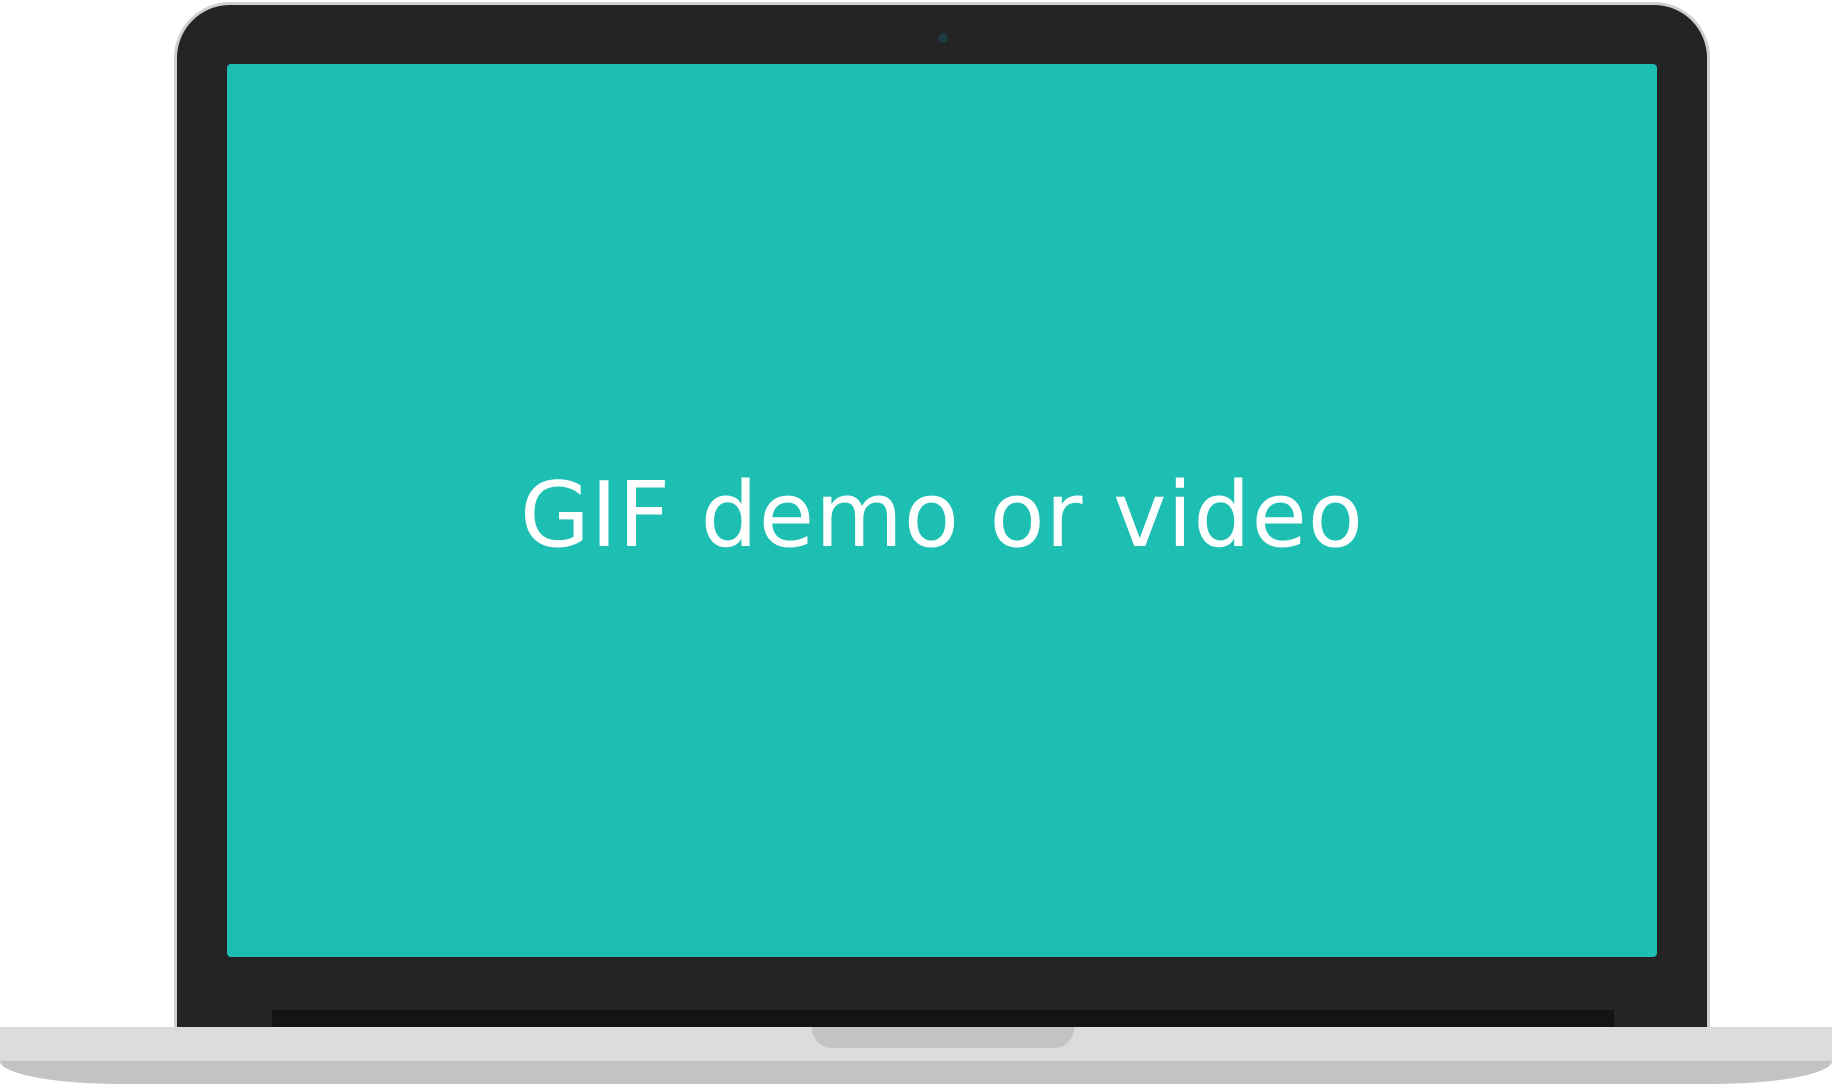  What do you see at coordinates (916, 1072) in the screenshot?
I see `laptop-base-bottom` at bounding box center [916, 1072].